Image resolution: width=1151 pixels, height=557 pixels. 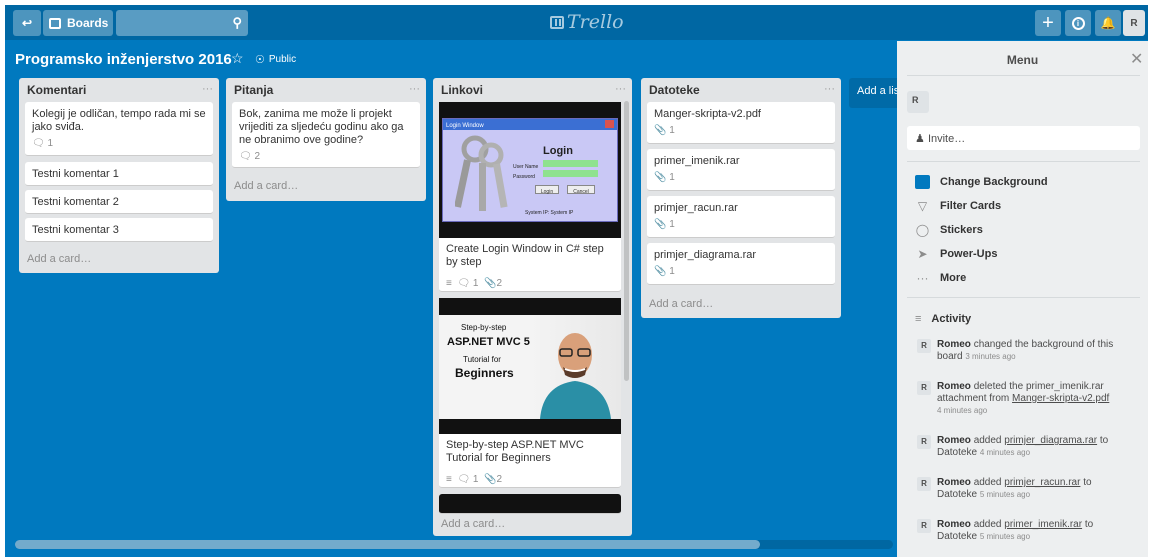 I want to click on visibility-button: ☉ Public, so click(x=275, y=59).